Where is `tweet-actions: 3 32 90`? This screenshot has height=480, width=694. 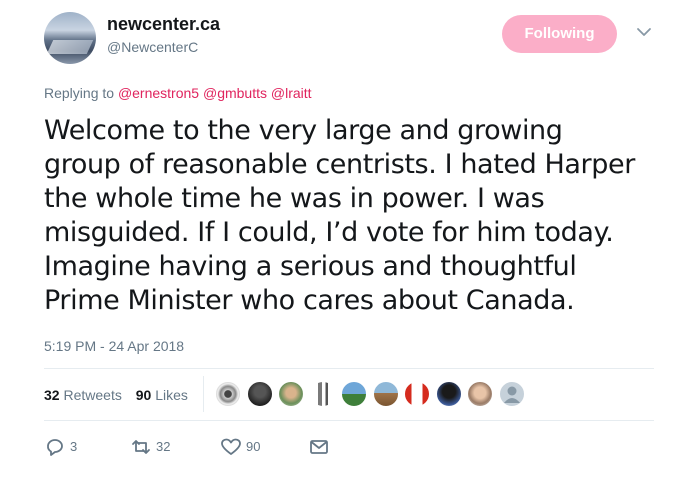
tweet-actions: 3 32 90 is located at coordinates (204, 447).